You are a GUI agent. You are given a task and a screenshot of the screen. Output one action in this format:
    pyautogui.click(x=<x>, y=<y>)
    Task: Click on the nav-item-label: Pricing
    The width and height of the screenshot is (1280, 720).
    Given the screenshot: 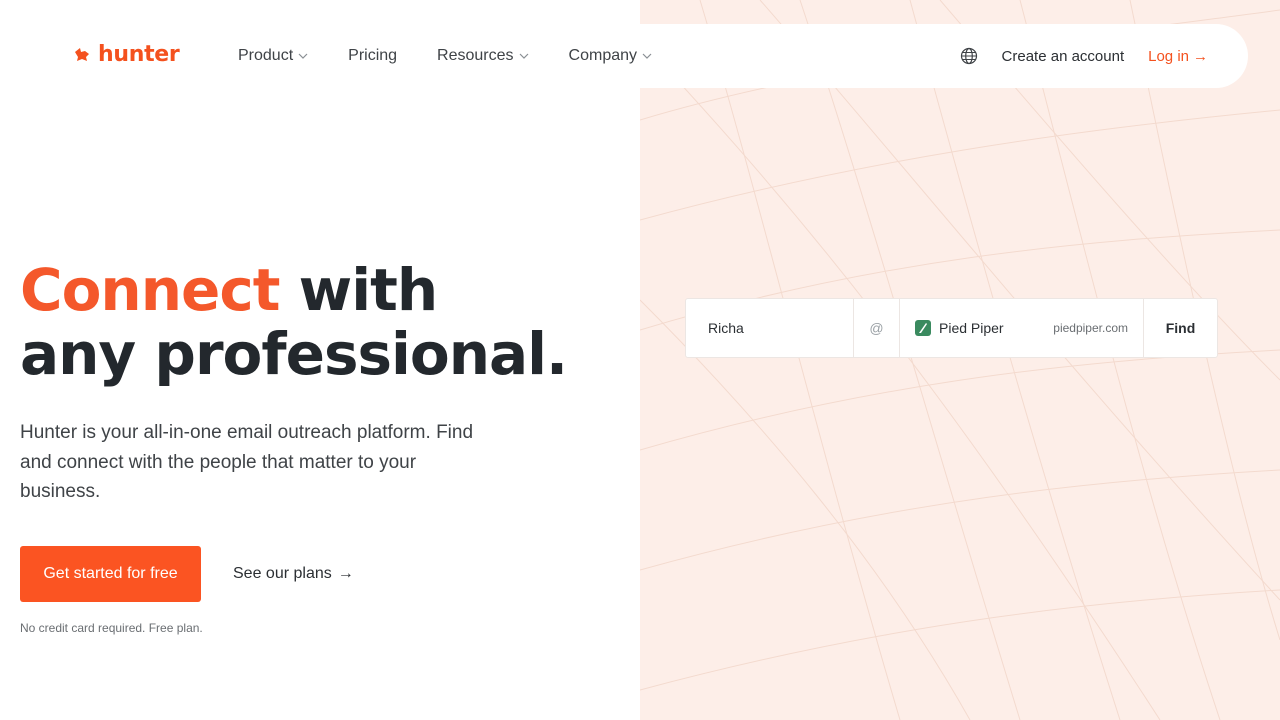 What is the action you would take?
    pyautogui.click(x=373, y=55)
    